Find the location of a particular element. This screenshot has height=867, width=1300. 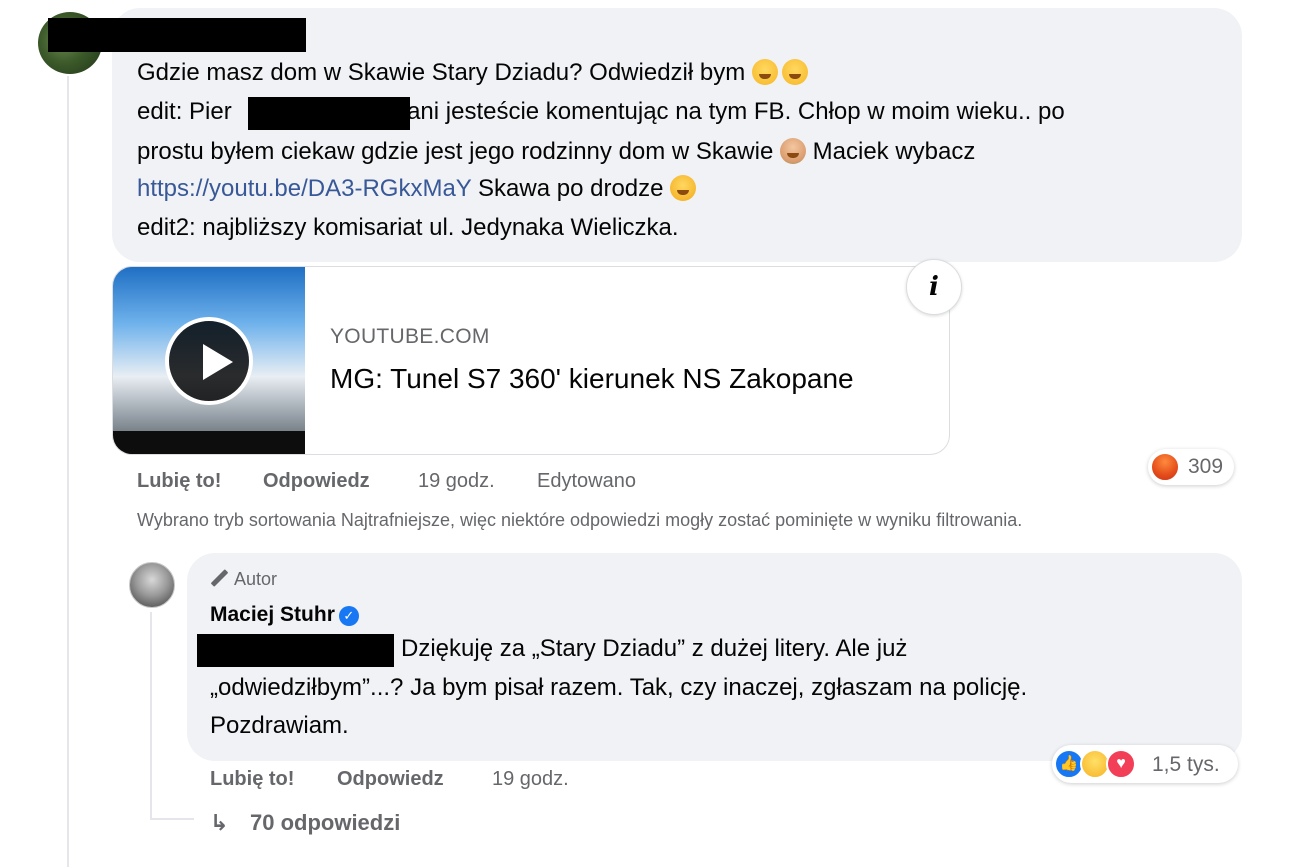

reply-text: Pozdrawiam. is located at coordinates (279, 725).